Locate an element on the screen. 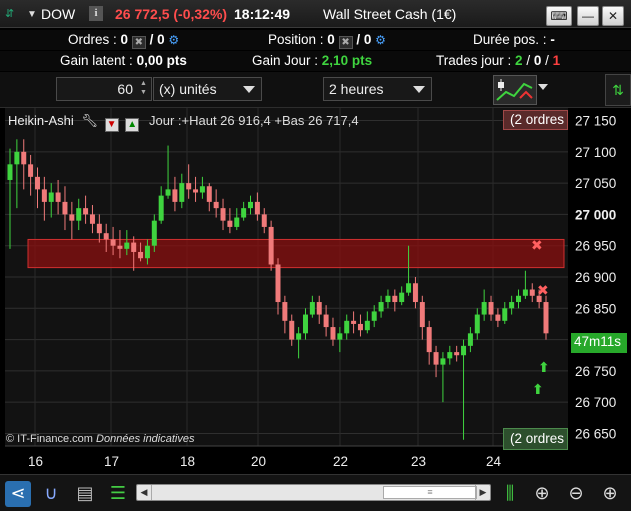  orders-bottom-label: (2 ordres is located at coordinates (535, 439).